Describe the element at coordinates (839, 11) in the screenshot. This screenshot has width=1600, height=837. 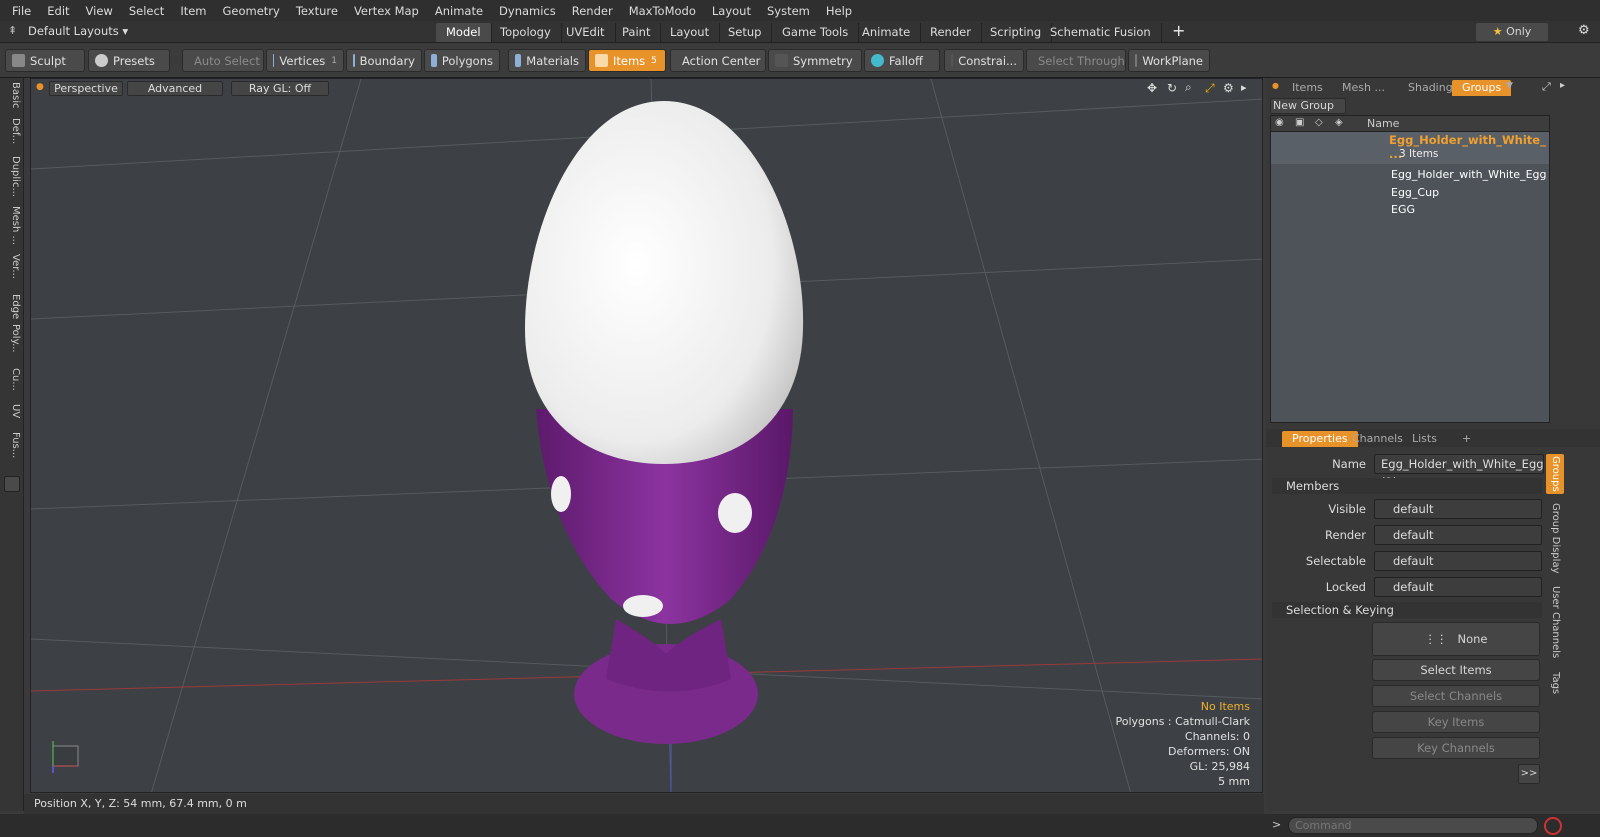
I see `menu-help: Help` at that location.